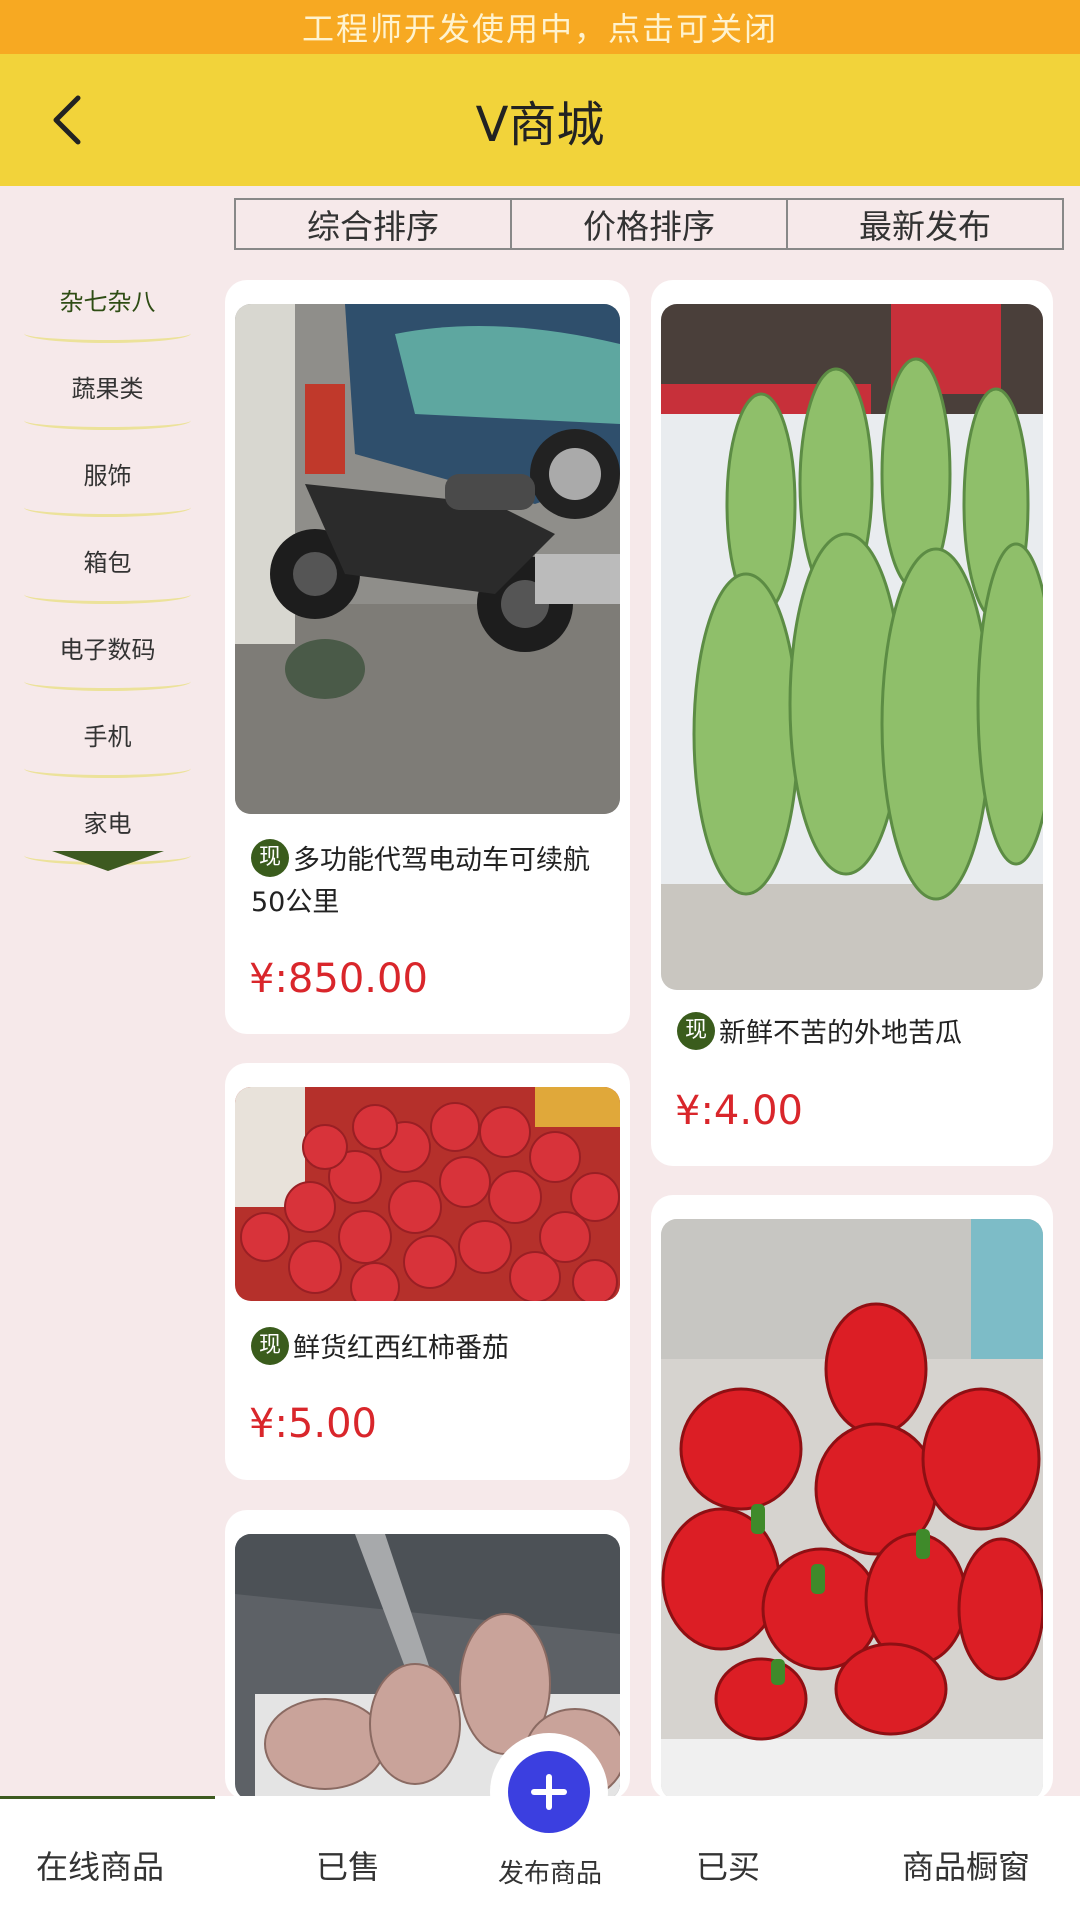 The height and width of the screenshot is (1920, 1080). I want to click on product-title-text: 多功能代驾电动车可续航50公里, so click(420, 881).